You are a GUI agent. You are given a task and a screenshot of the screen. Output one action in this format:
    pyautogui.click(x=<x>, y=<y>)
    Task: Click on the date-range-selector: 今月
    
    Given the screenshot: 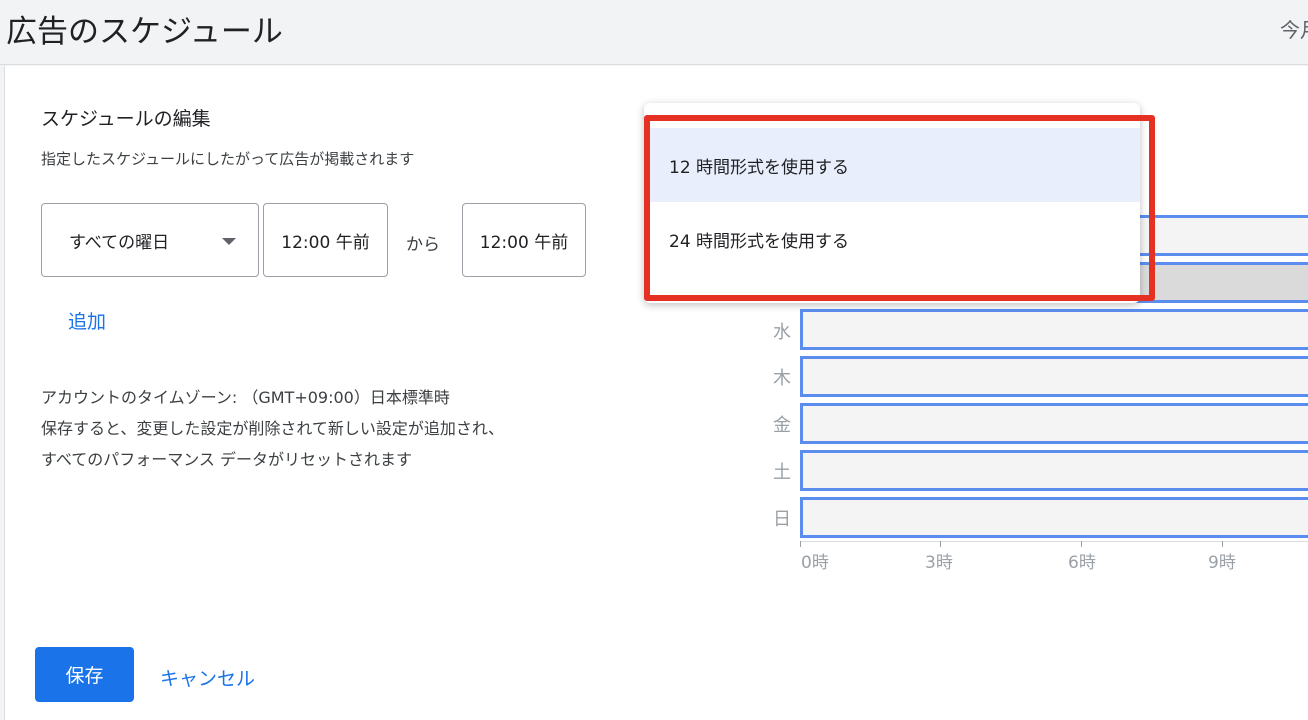 What is the action you would take?
    pyautogui.click(x=1294, y=28)
    